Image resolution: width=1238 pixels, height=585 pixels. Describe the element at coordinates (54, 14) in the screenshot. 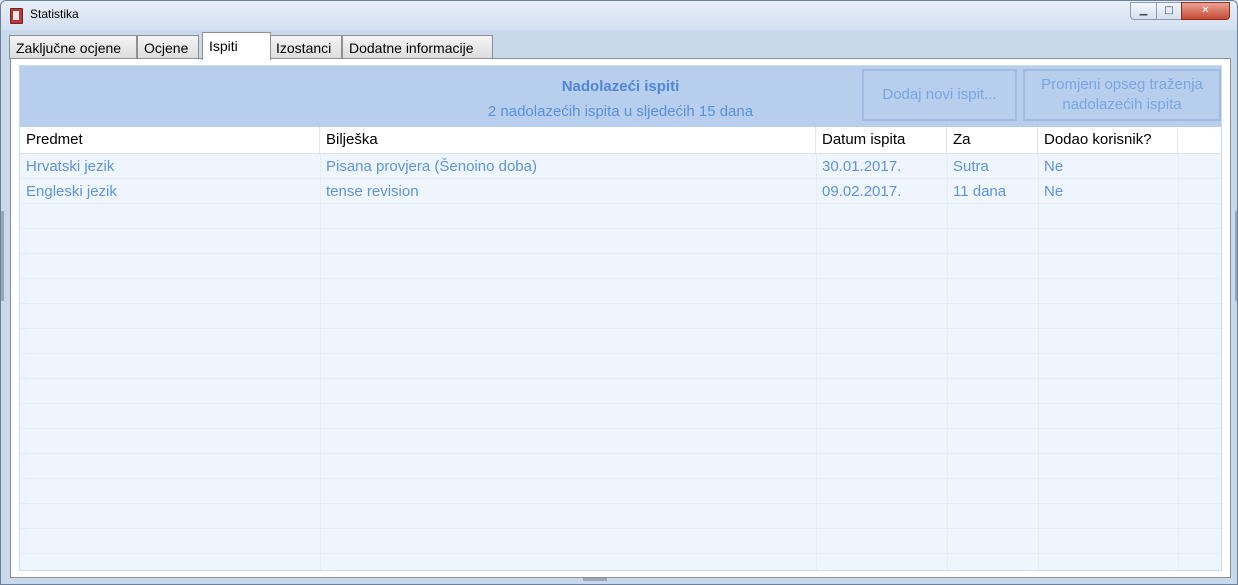

I see `window-title: Statistika` at that location.